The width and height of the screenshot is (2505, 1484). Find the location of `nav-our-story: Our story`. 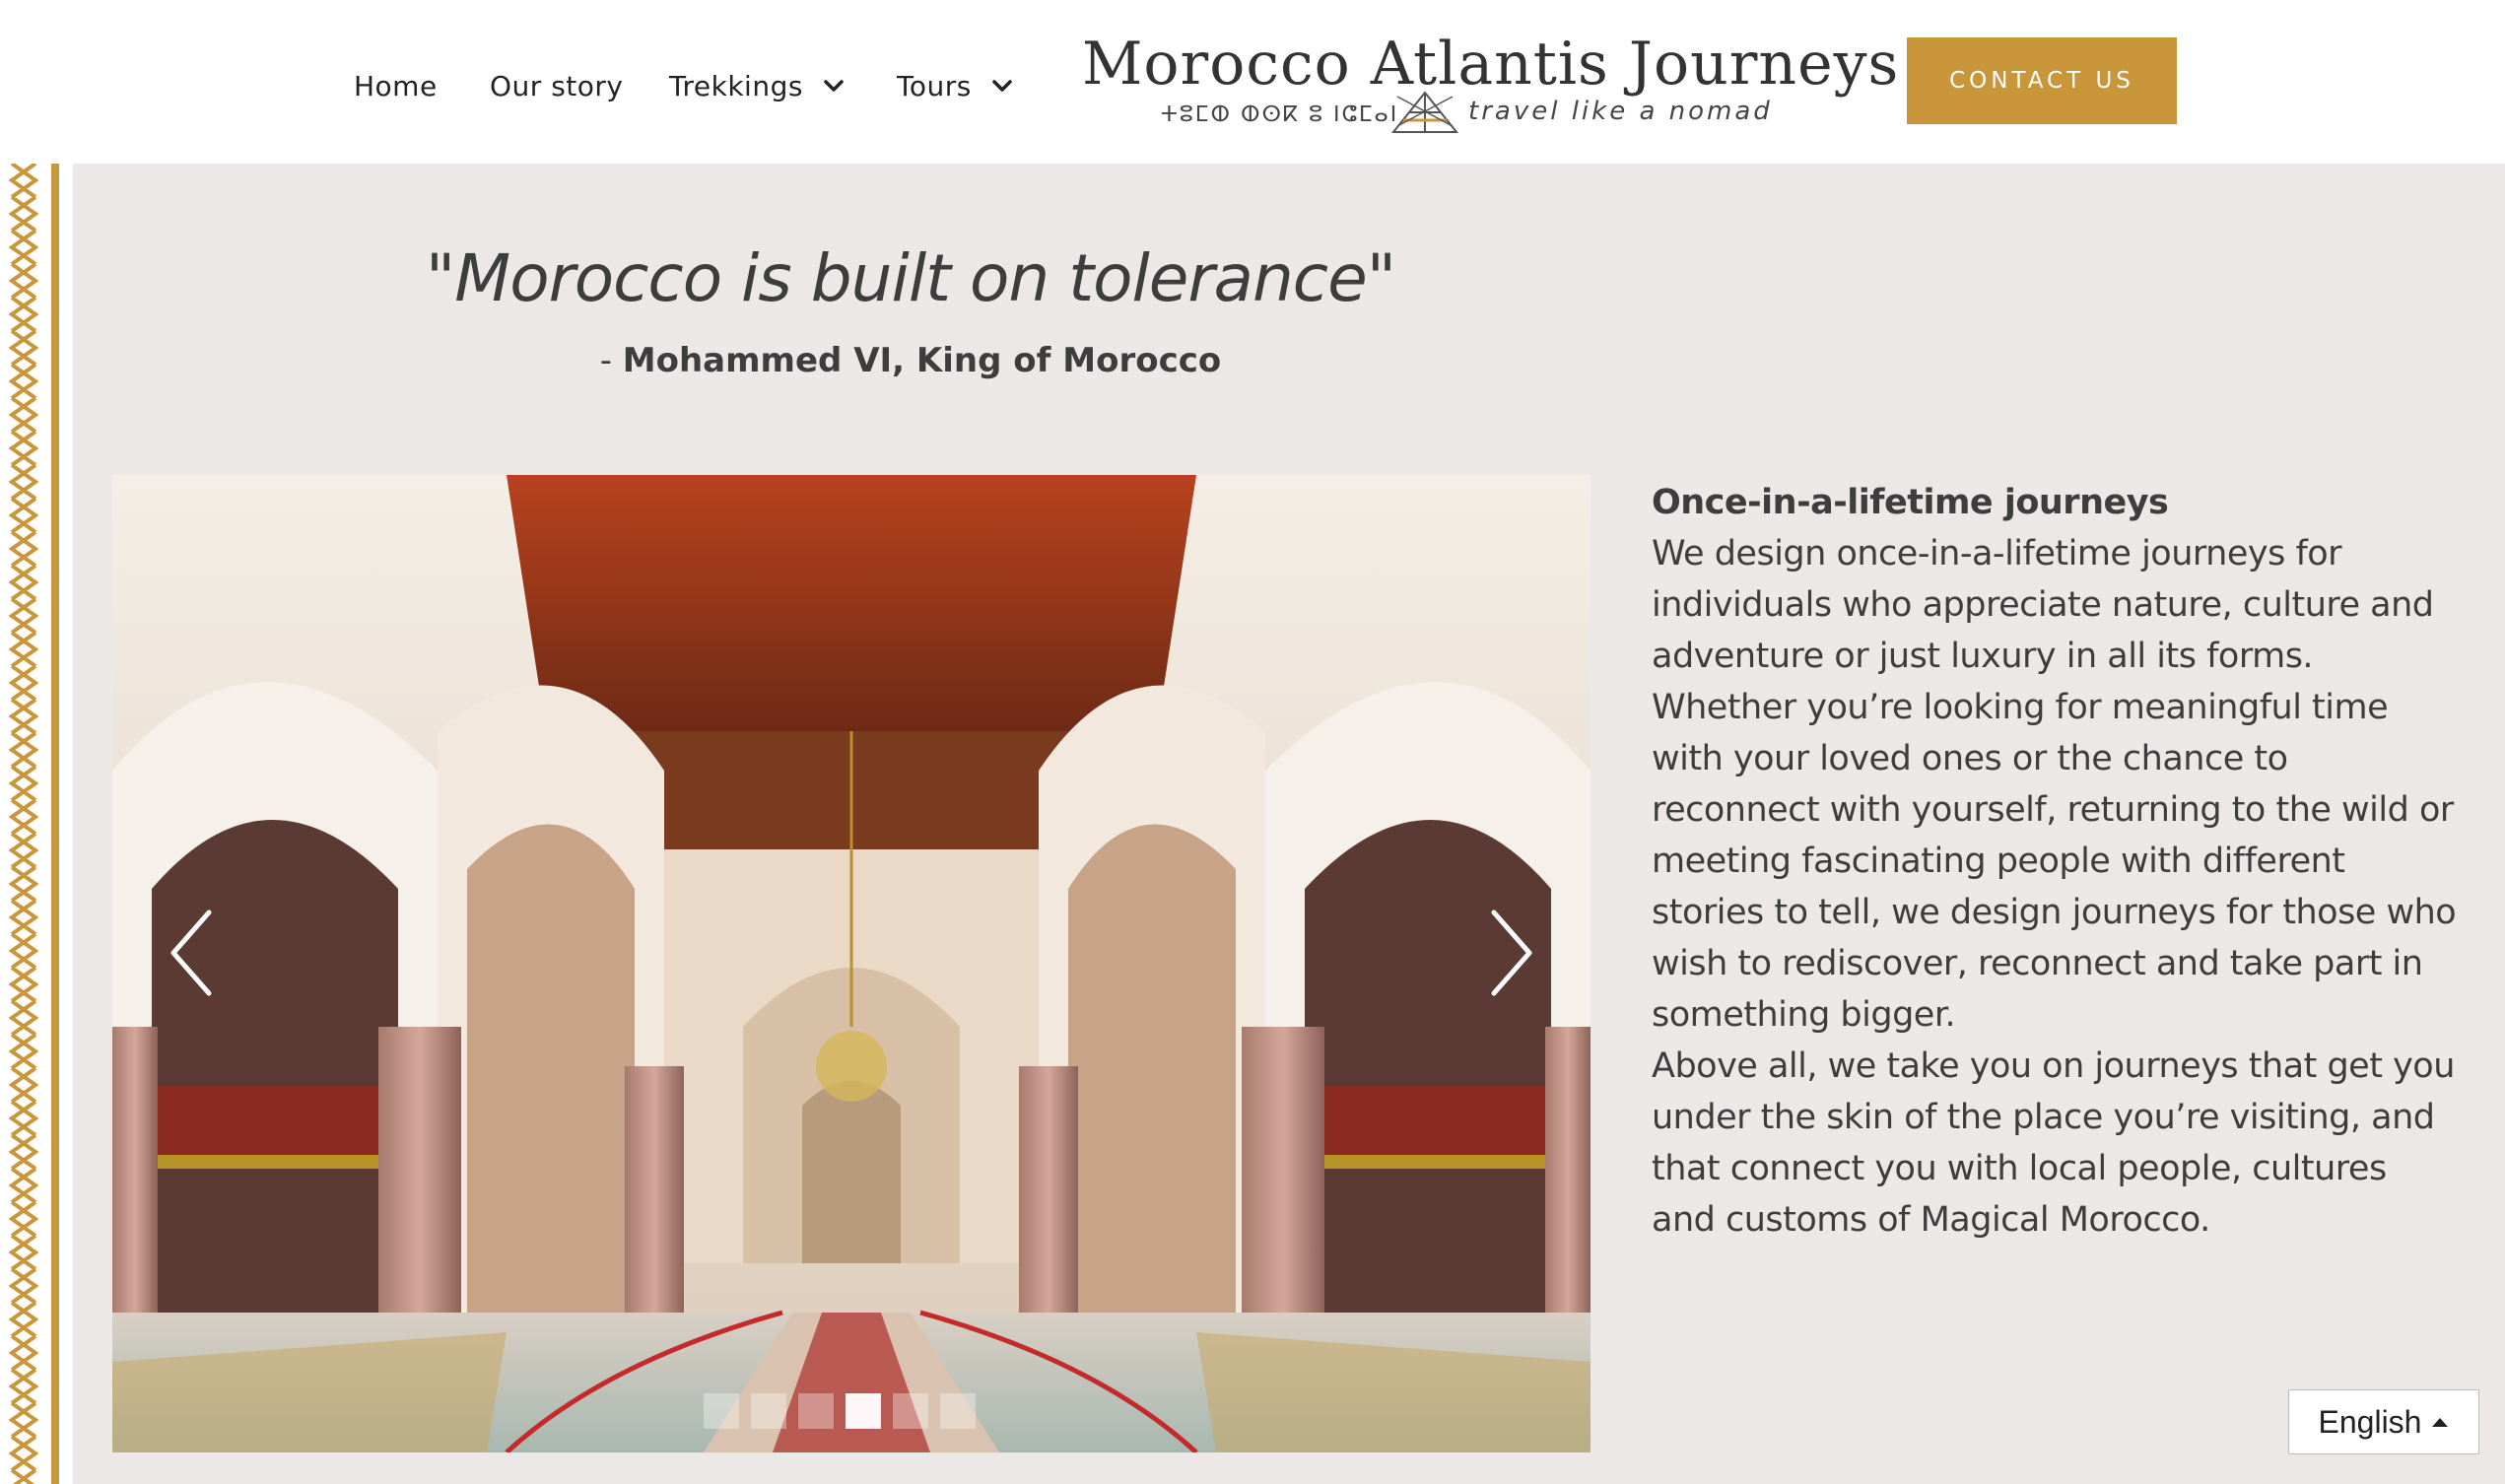

nav-our-story: Our story is located at coordinates (556, 85).